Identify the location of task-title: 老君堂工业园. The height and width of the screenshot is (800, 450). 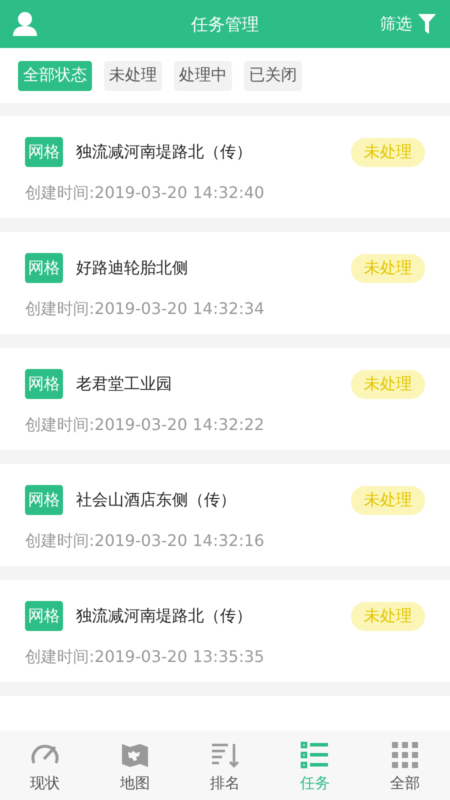
(124, 384).